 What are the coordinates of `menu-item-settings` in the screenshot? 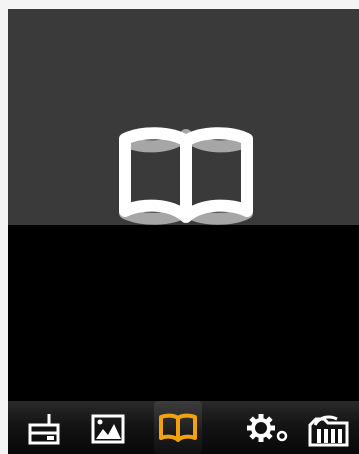 It's located at (268, 429).